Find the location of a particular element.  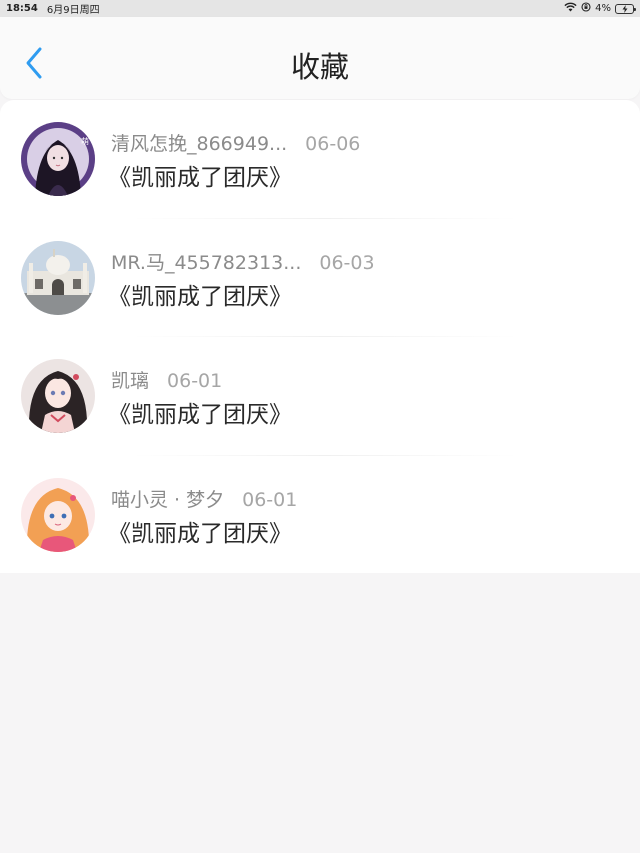

list-item: 萌 清风怎挽_866949... 06-06 《凯丽成了团厌》 is located at coordinates (320, 159).